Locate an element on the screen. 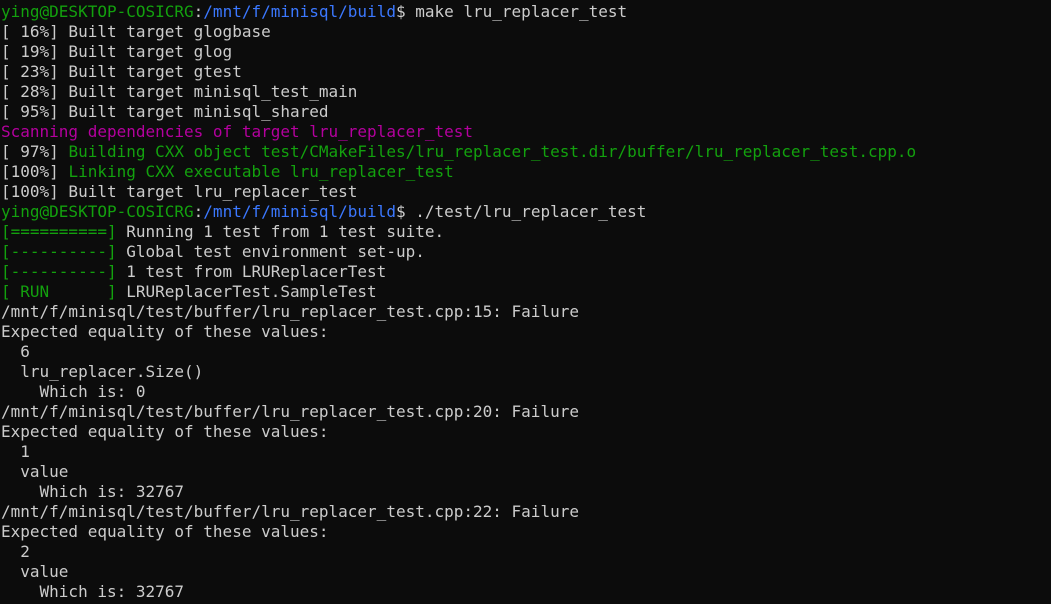  expected-value-line: 6 is located at coordinates (525, 352).